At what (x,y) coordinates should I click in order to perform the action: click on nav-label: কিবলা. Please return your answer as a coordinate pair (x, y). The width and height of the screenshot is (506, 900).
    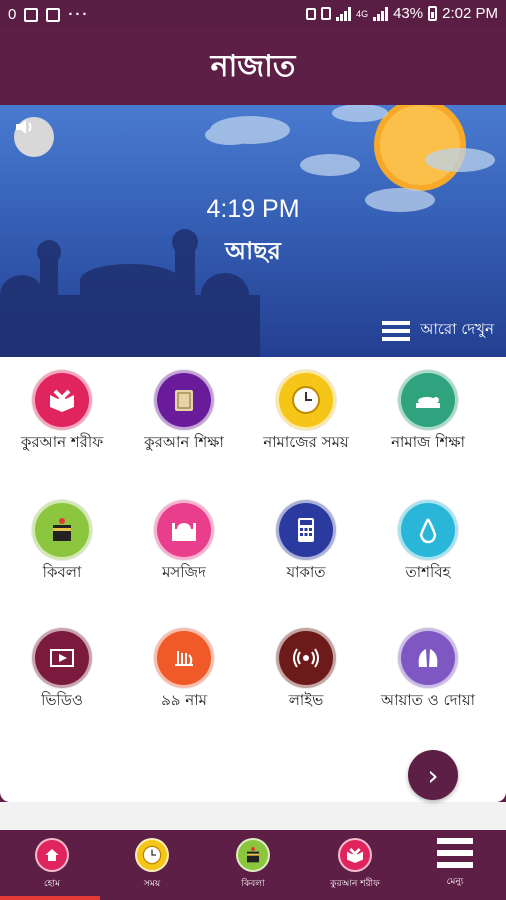
    Looking at the image, I should click on (253, 884).